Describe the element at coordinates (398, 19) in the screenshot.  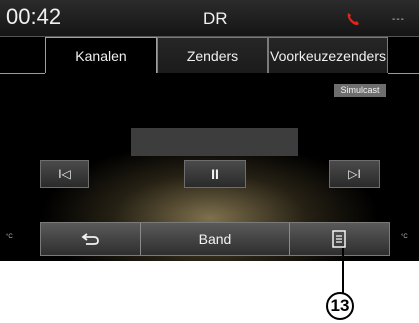
I see `signal-icon: ---` at that location.